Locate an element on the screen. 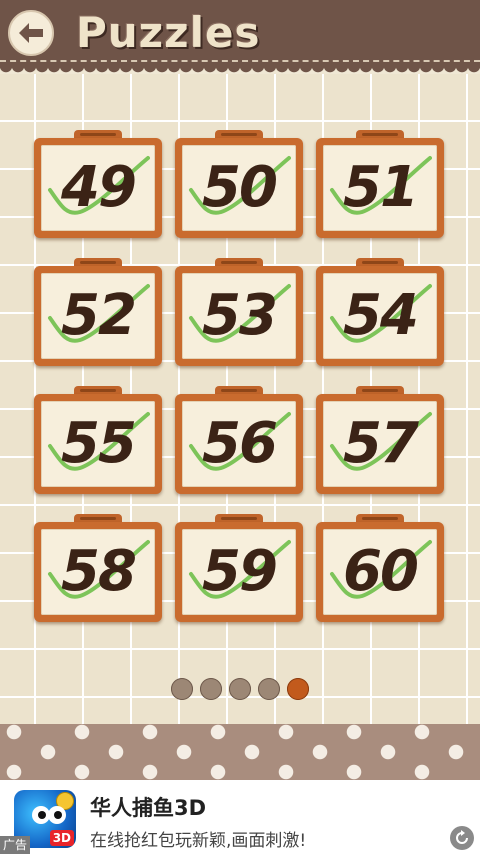 This screenshot has width=480, height=854. level-card: 59 is located at coordinates (239, 568).